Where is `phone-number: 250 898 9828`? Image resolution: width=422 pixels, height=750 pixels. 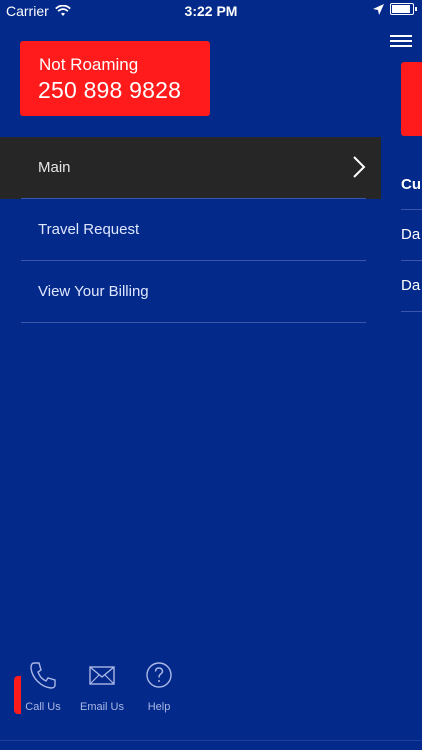 phone-number: 250 898 9828 is located at coordinates (110, 90).